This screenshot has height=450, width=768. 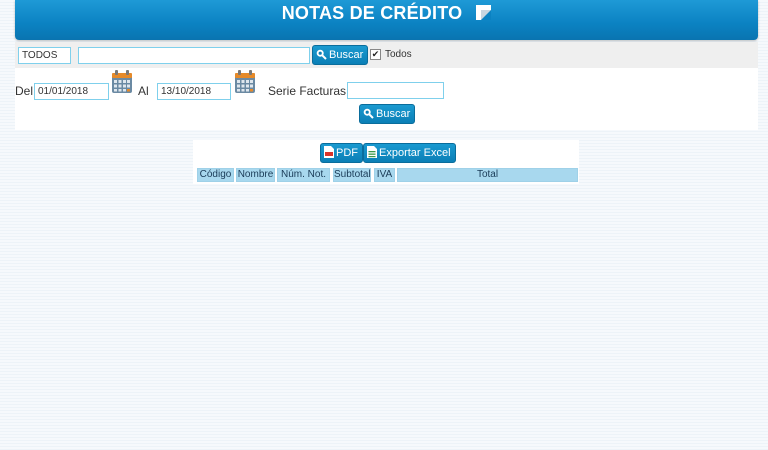 I want to click on column-header-num-not: Núm. Not., so click(x=303, y=175).